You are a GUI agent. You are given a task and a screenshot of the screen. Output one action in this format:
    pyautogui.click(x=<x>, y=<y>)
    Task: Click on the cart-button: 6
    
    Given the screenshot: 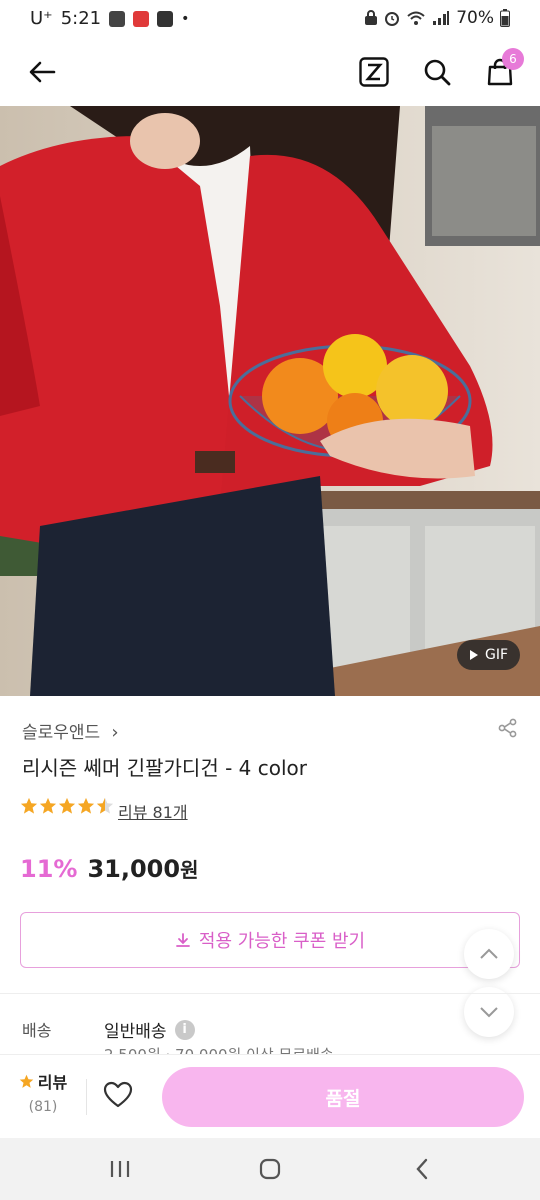 What is the action you would take?
    pyautogui.click(x=502, y=70)
    